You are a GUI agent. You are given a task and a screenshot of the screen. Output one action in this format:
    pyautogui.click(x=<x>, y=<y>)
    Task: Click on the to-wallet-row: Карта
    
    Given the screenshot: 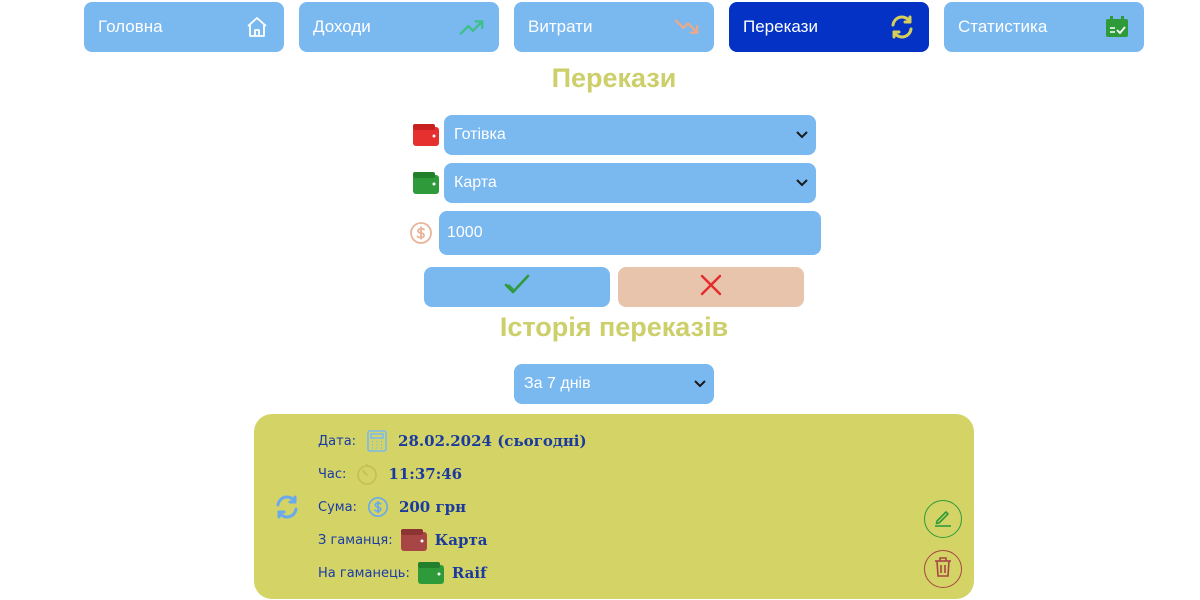 What is the action you would take?
    pyautogui.click(x=614, y=183)
    